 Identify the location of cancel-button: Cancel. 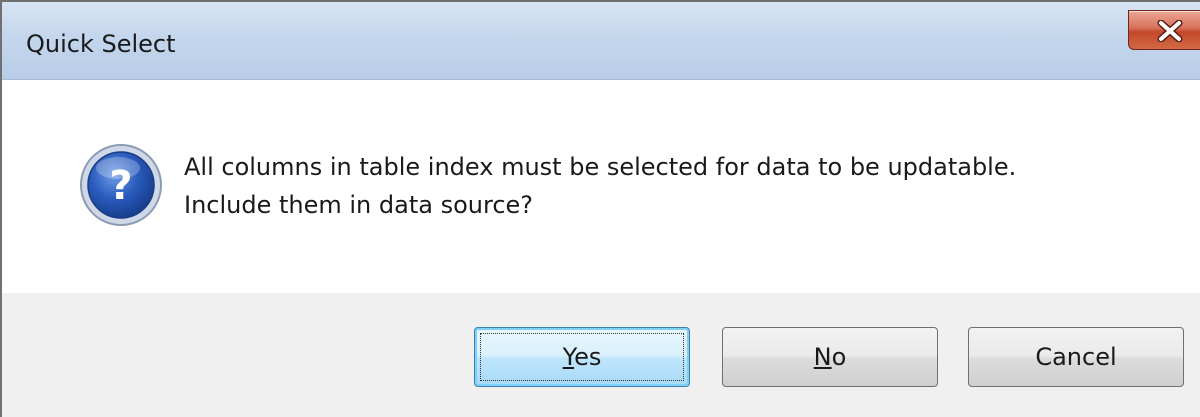
(1076, 357).